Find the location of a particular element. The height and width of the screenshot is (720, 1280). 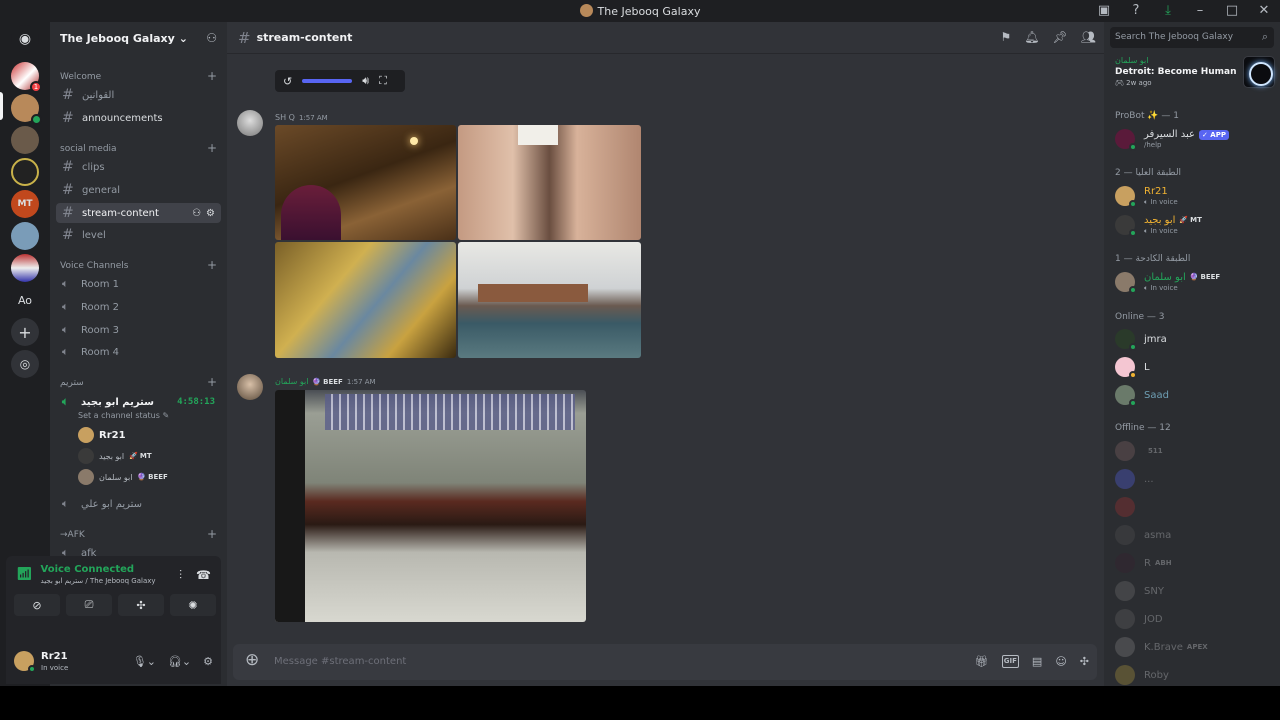

inbox-icon: ▣ is located at coordinates (1104, 11).